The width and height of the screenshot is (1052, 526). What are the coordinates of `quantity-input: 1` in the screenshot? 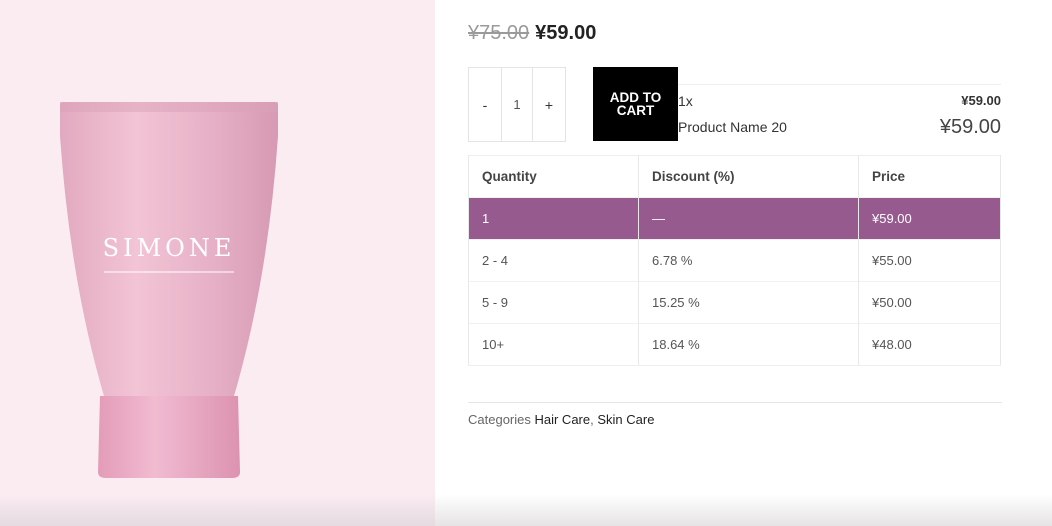 It's located at (517, 104).